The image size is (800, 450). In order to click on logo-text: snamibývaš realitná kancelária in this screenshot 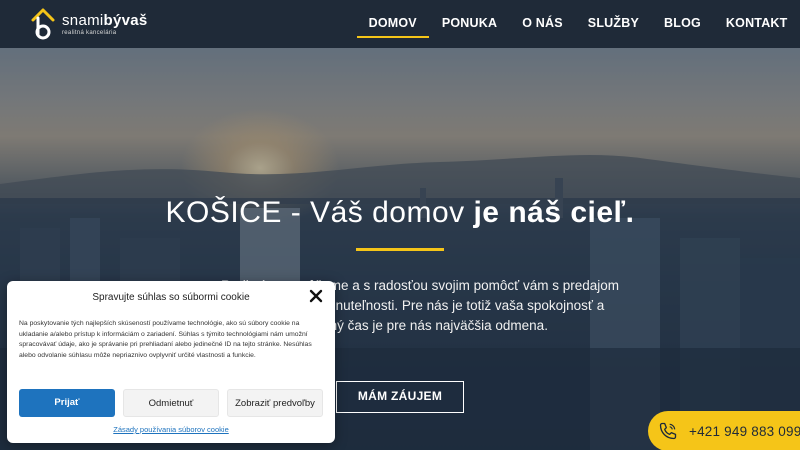, I will do `click(105, 24)`.